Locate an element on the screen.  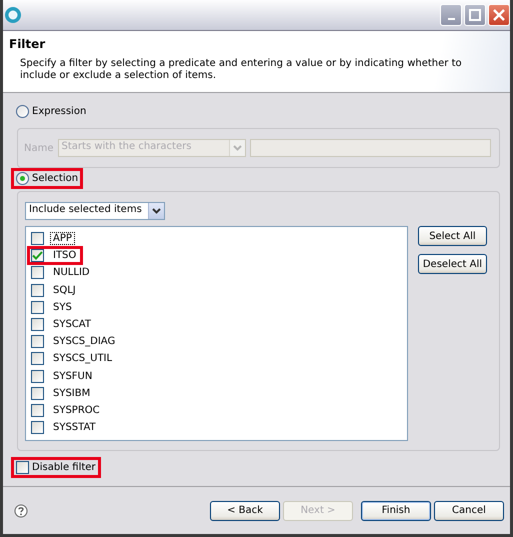
list-item: NULLID is located at coordinates (71, 273).